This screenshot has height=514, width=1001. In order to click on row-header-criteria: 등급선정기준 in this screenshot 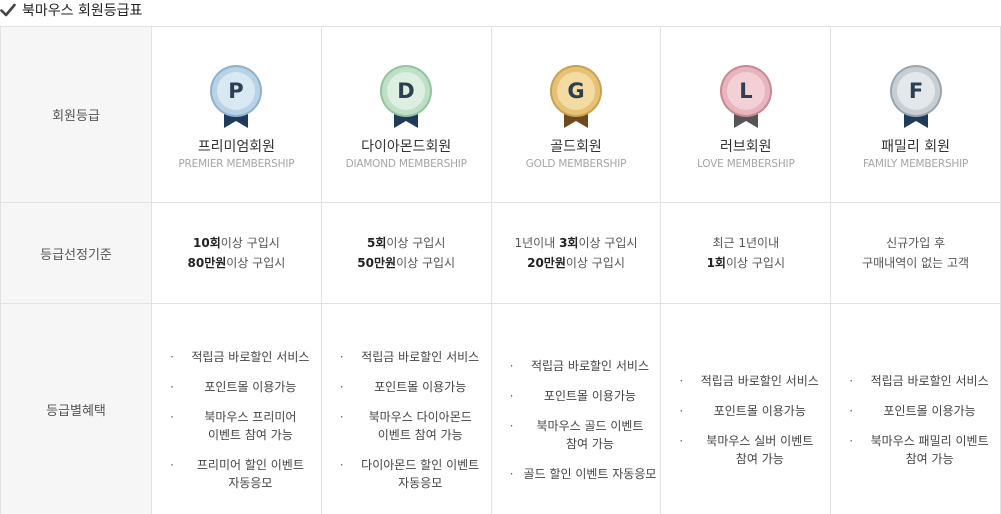, I will do `click(76, 253)`.